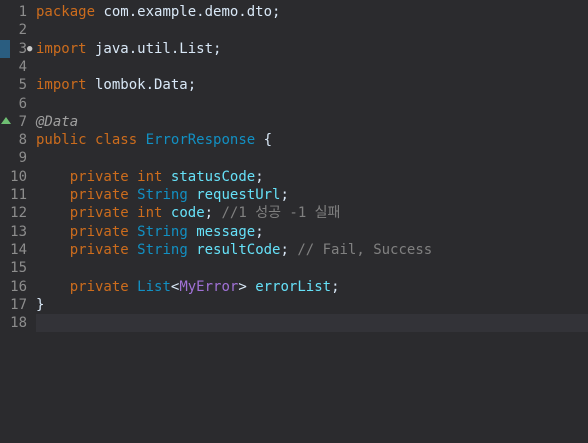 The height and width of the screenshot is (443, 588). I want to click on code-line: 7 @Data, so click(294, 122).